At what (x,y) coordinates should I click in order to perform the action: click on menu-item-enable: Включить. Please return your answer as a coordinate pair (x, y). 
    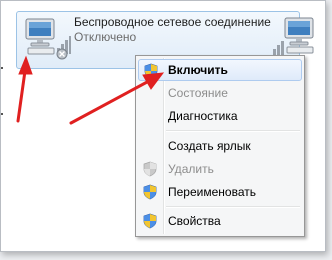
    Looking at the image, I should click on (220, 70).